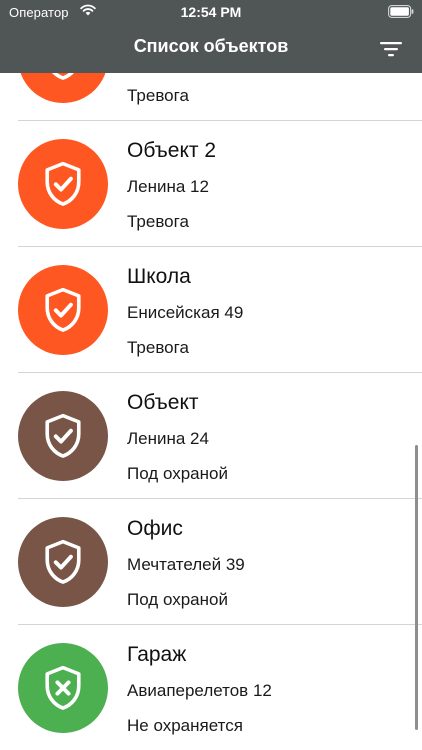  Describe the element at coordinates (211, 46) in the screenshot. I see `page-title: Список объектов` at that location.